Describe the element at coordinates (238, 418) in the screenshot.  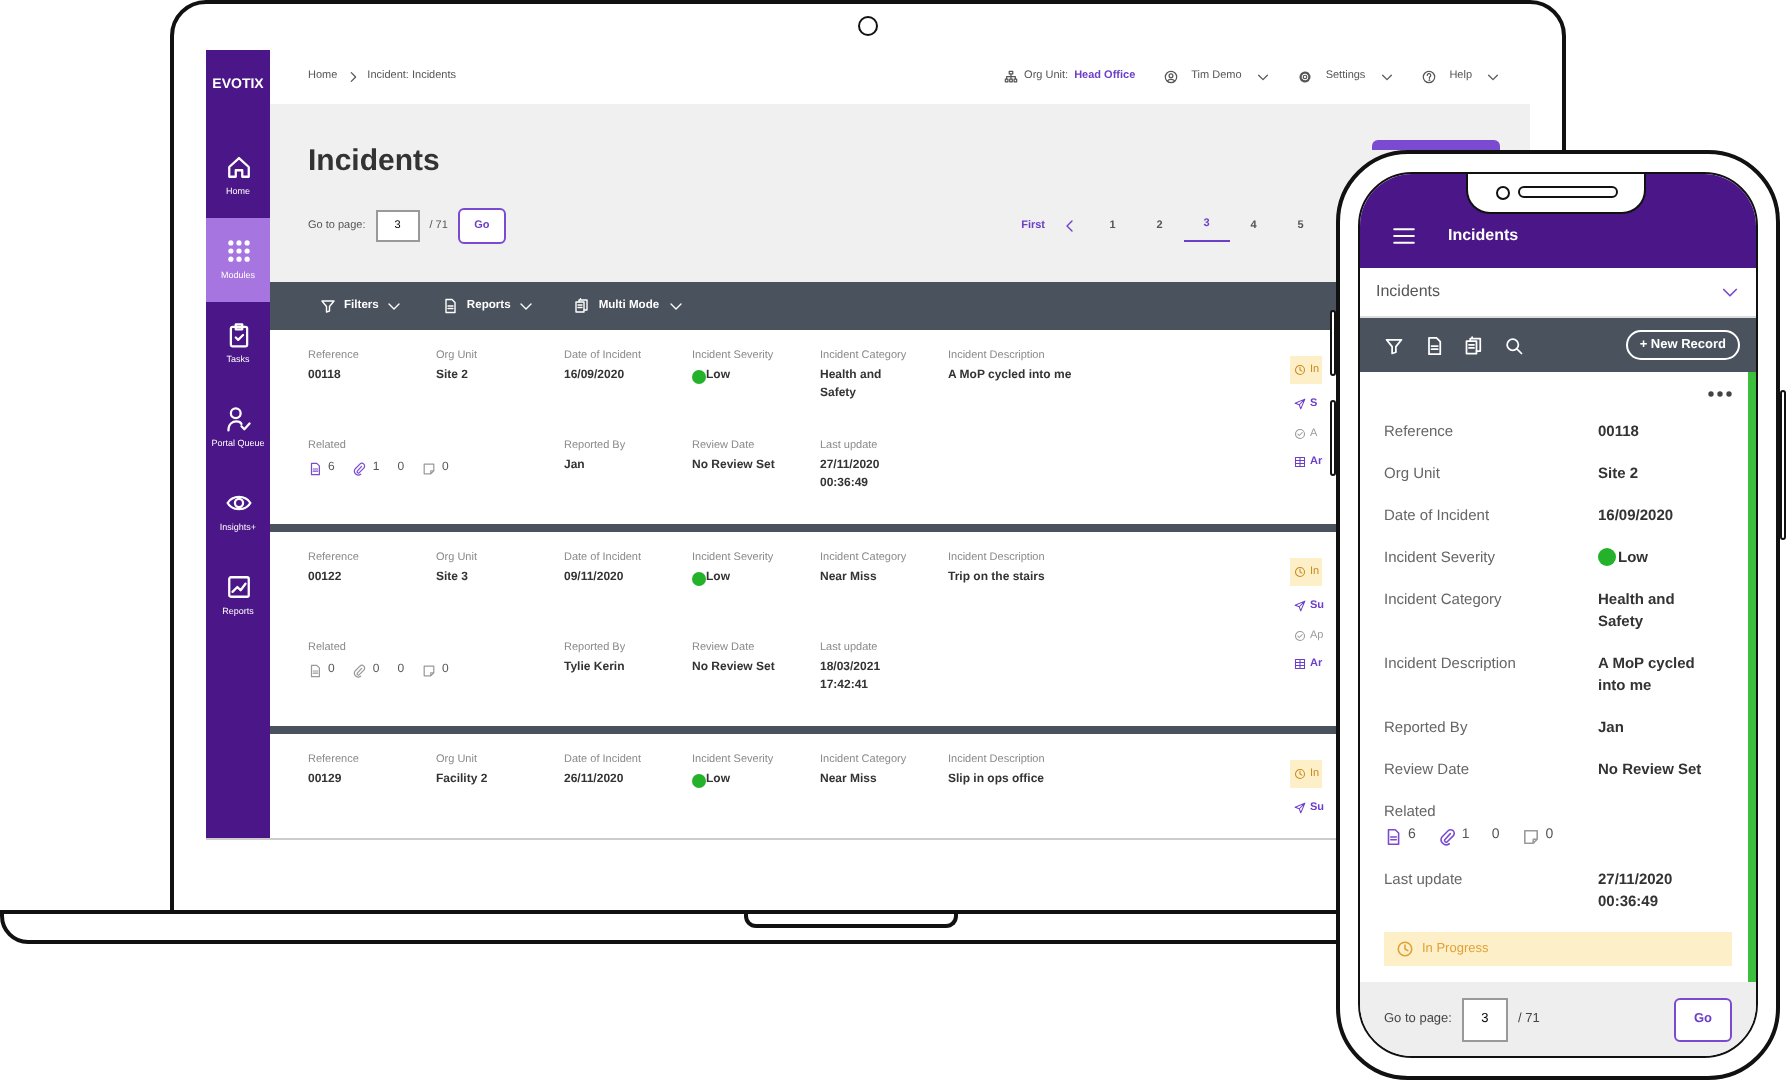
I see `person-icon` at that location.